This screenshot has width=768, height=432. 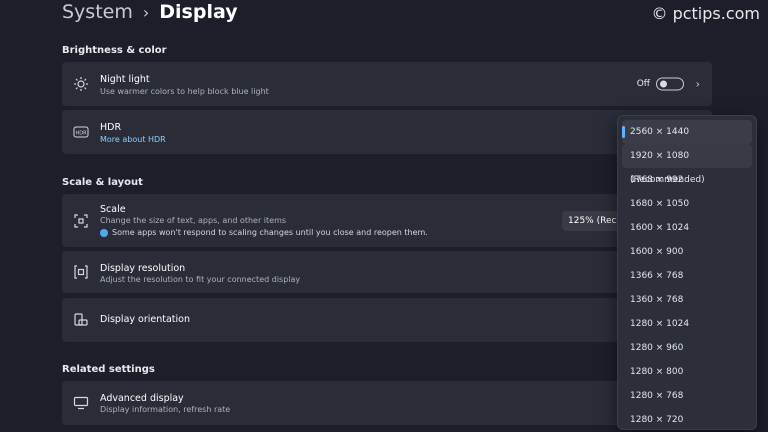 I want to click on night-light-toggle, so click(x=670, y=84).